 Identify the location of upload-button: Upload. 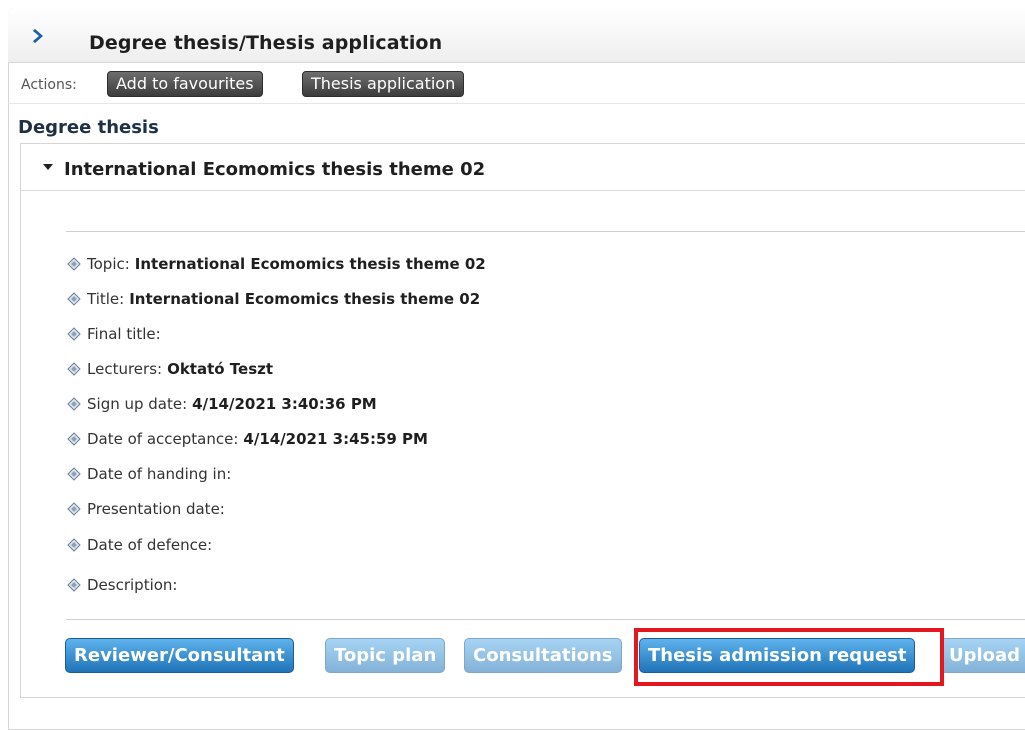
(982, 655).